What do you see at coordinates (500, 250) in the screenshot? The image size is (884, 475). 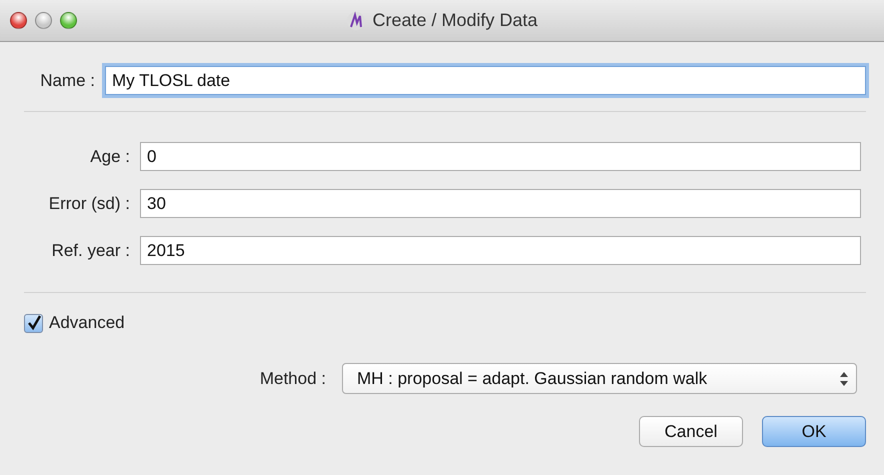 I see `input-field: 2015` at bounding box center [500, 250].